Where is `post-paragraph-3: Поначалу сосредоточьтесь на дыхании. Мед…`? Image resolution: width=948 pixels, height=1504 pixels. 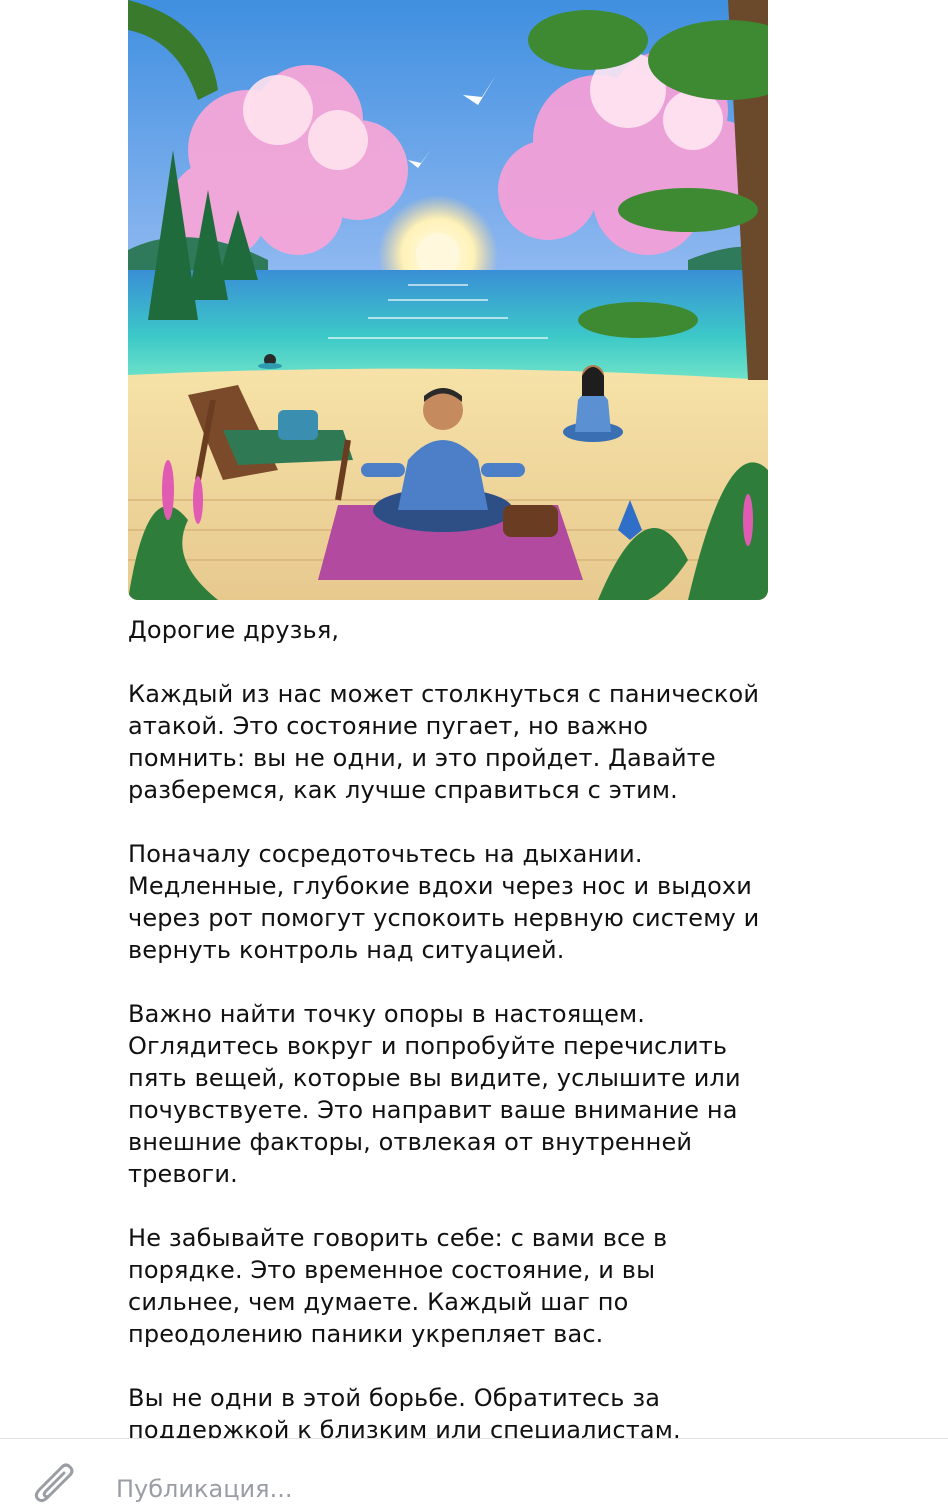 post-paragraph-3: Поначалу сосредоточьтесь на дыхании. Мед… is located at coordinates (444, 902).